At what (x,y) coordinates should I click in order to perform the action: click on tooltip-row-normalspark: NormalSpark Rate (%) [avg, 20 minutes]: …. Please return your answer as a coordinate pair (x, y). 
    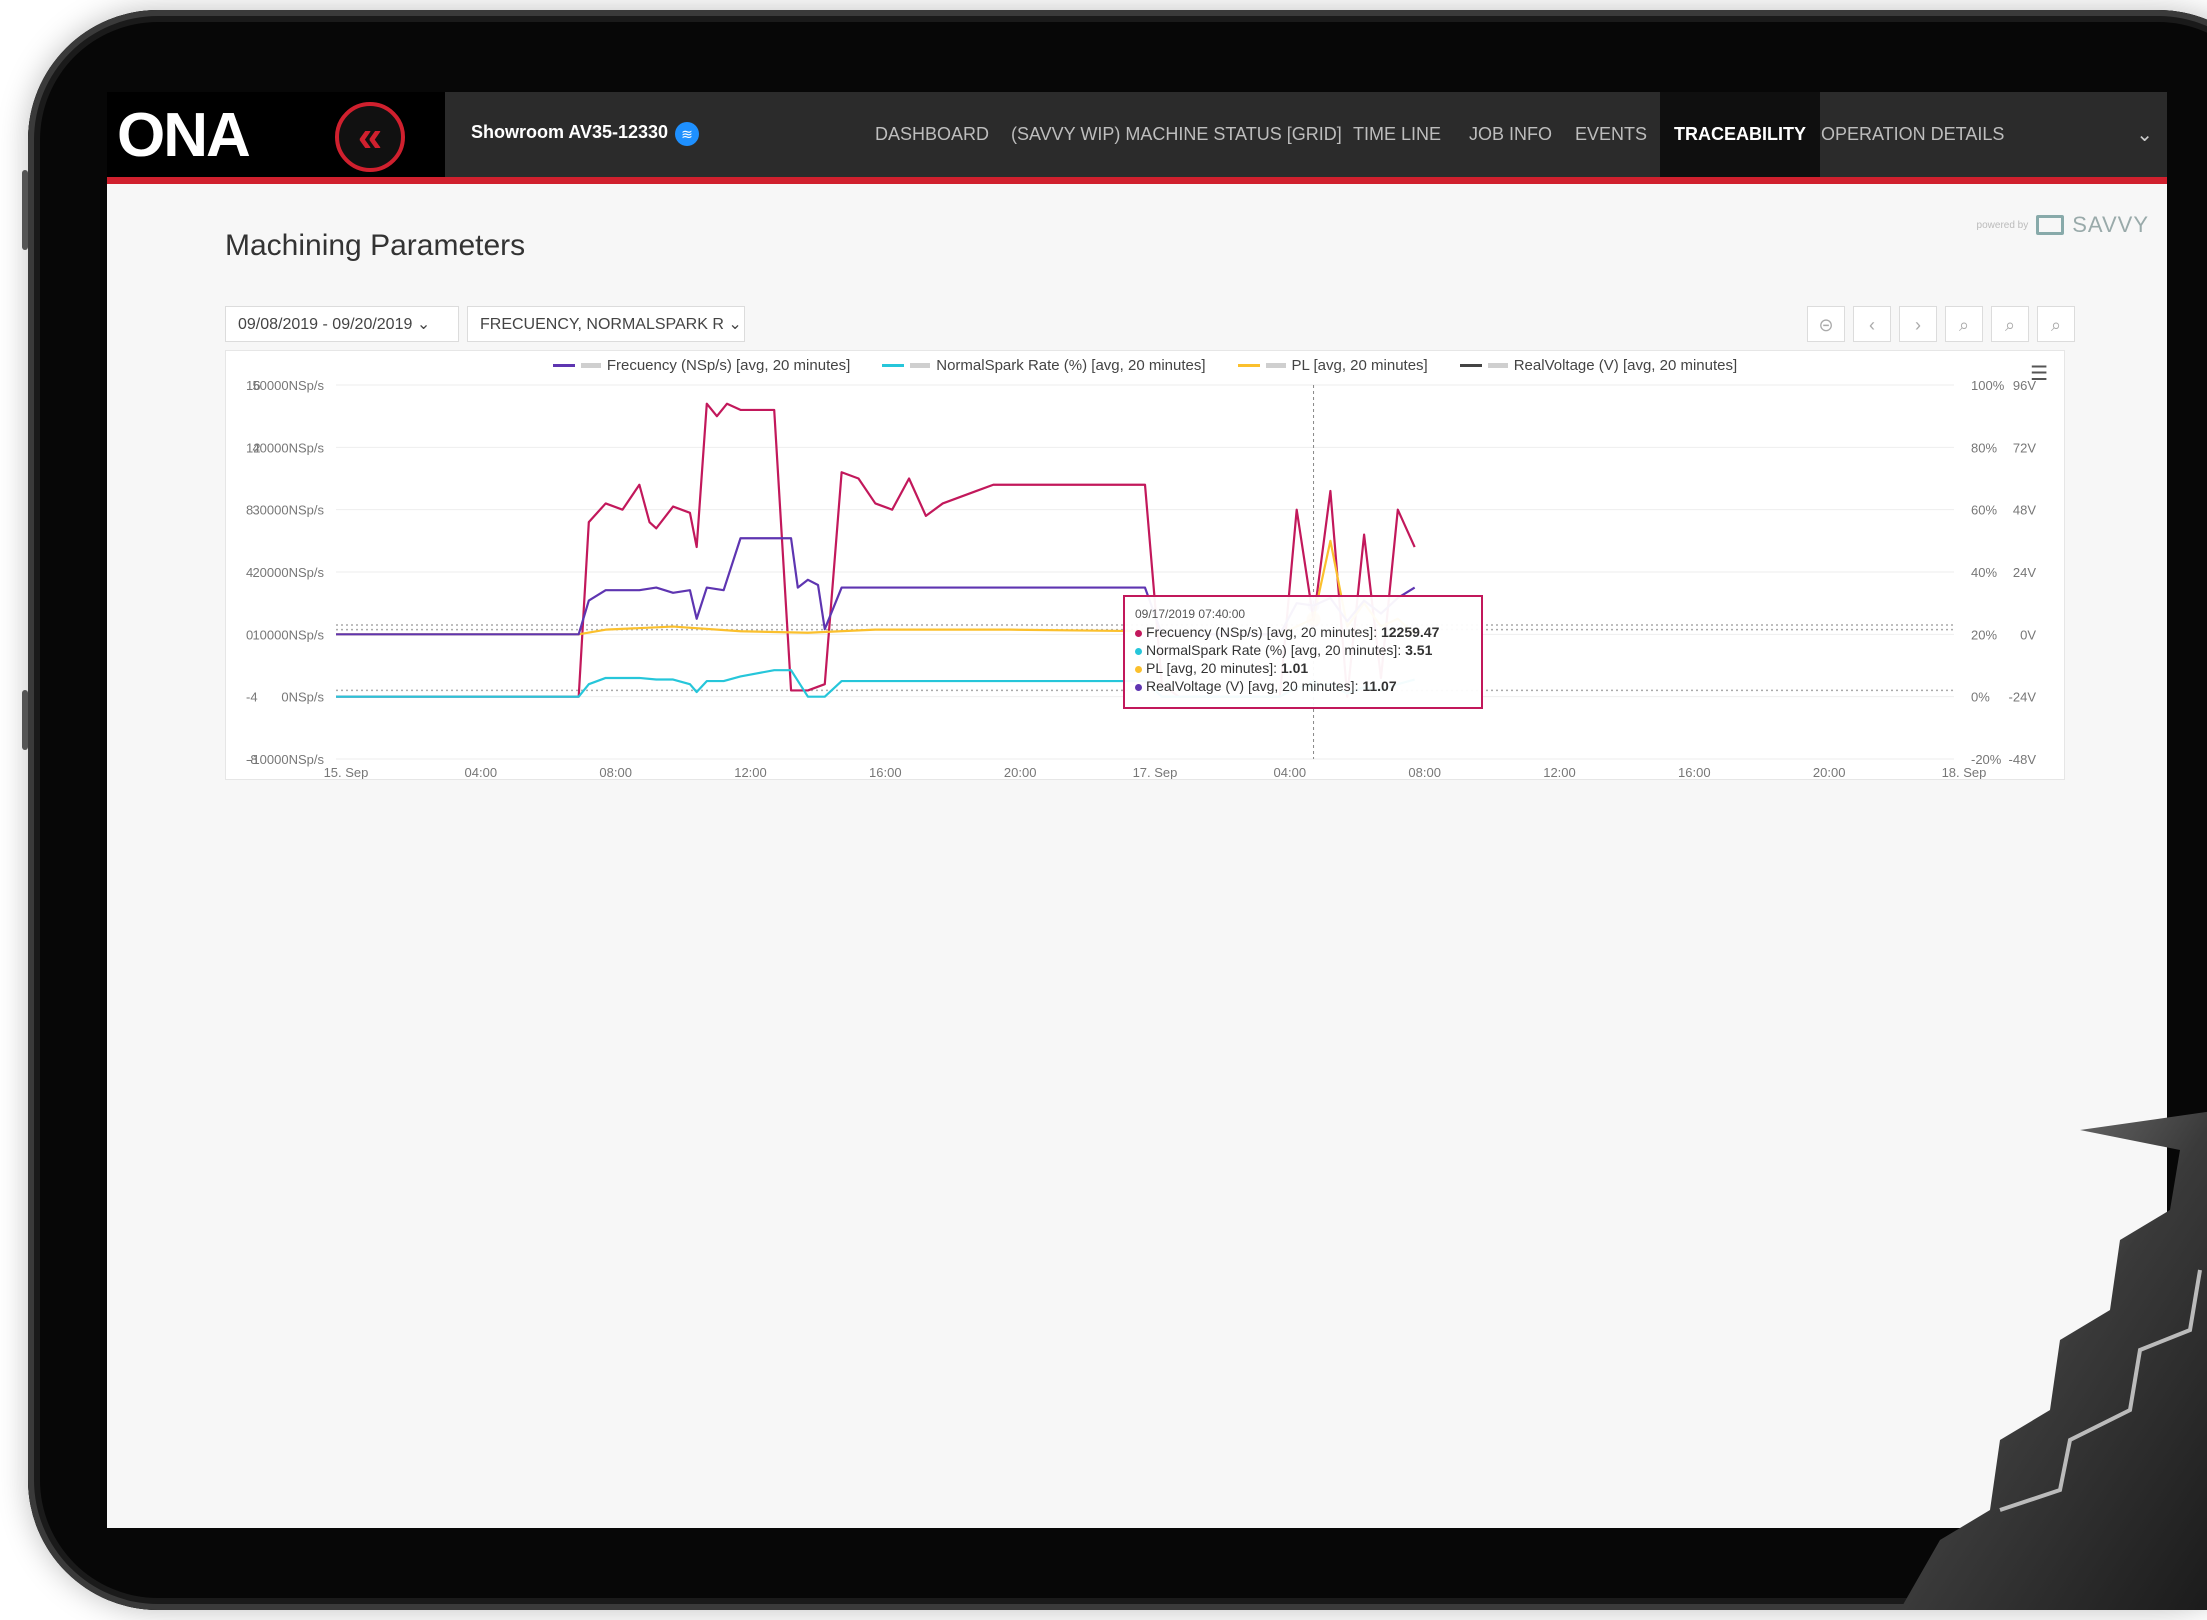
    Looking at the image, I should click on (1303, 650).